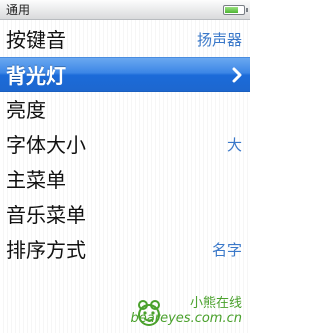  What do you see at coordinates (26, 110) in the screenshot?
I see `menu-item-label: 亮度` at bounding box center [26, 110].